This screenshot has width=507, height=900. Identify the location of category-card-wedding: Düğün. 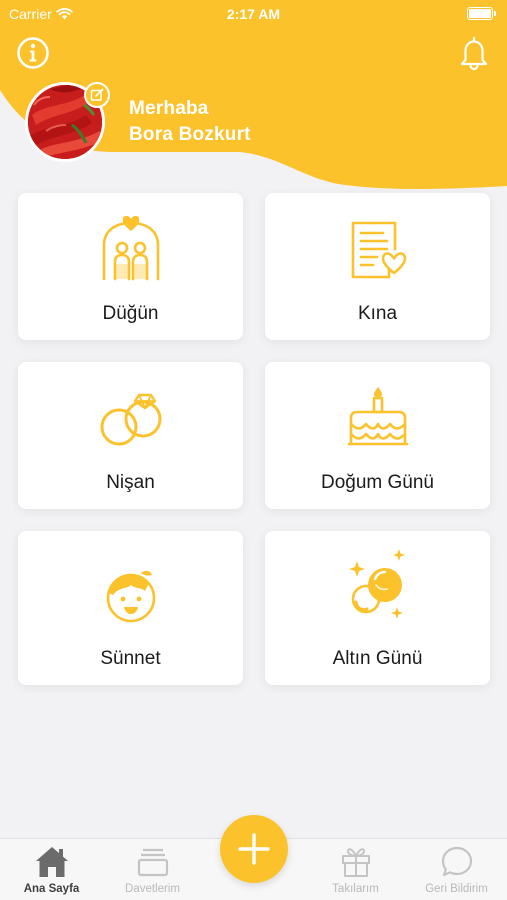
(130, 266).